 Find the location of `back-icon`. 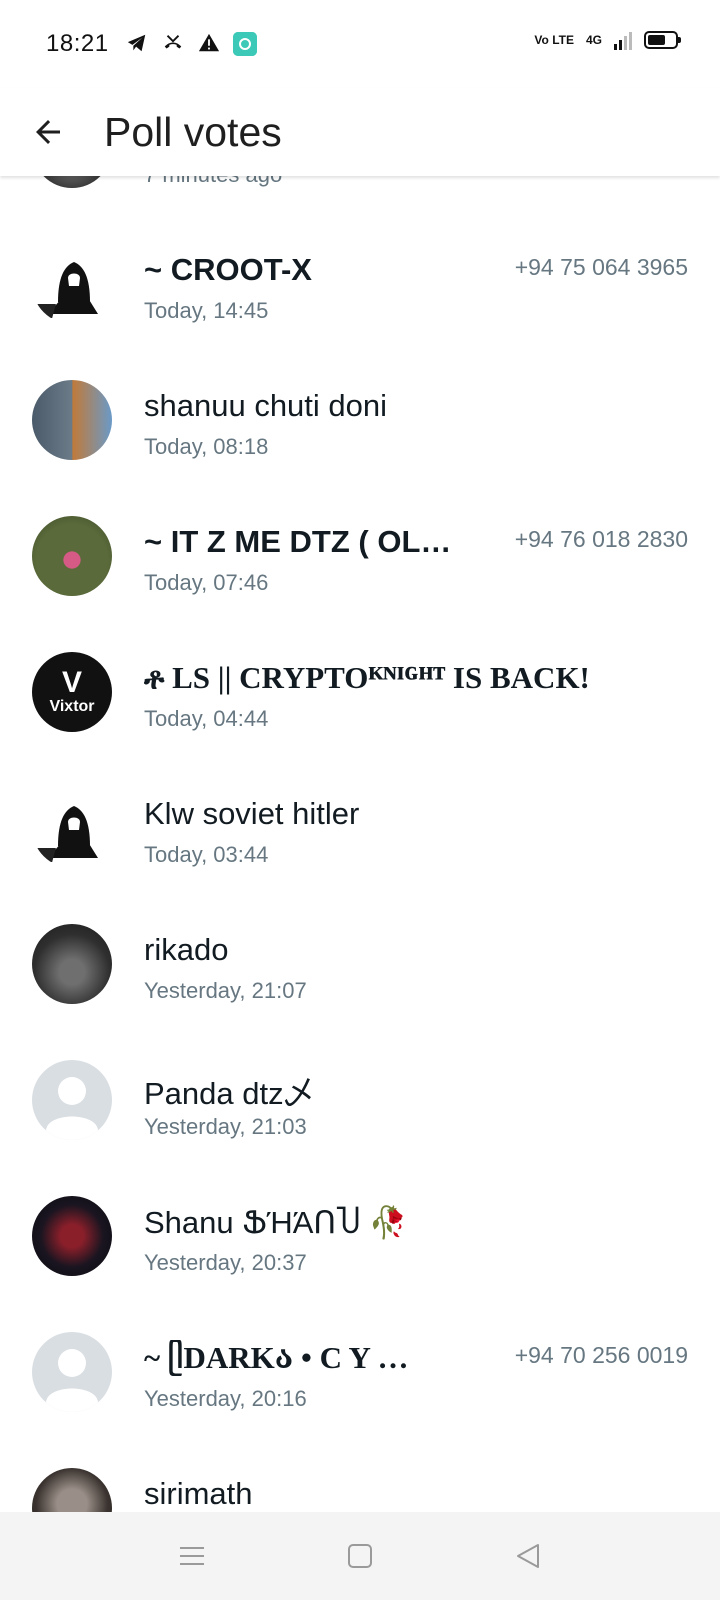

back-icon is located at coordinates (528, 1556).